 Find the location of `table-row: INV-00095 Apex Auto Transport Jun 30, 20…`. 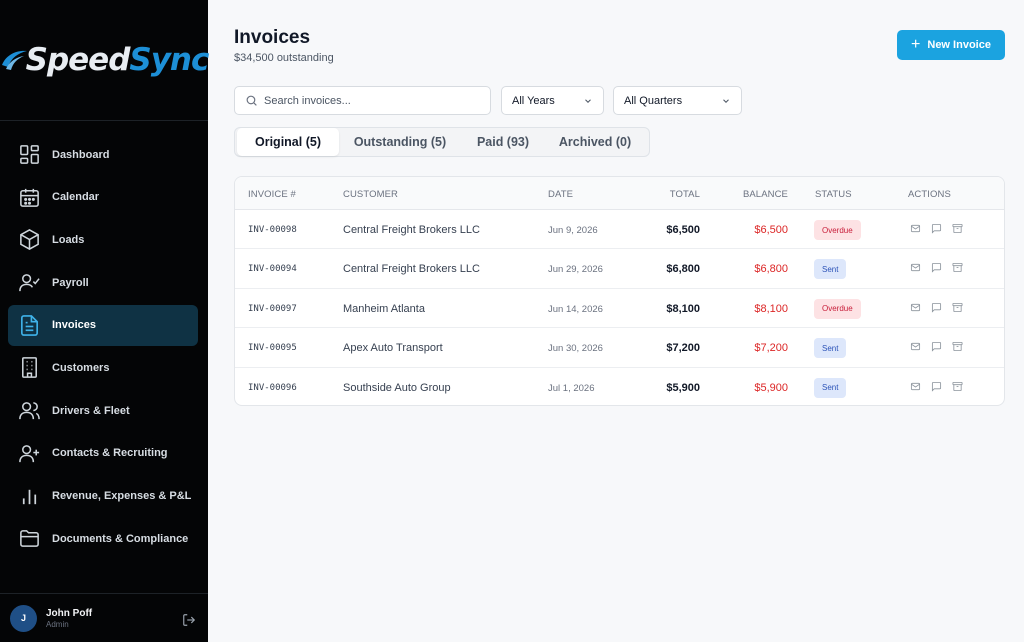

table-row: INV-00095 Apex Auto Transport Jun 30, 20… is located at coordinates (619, 348).